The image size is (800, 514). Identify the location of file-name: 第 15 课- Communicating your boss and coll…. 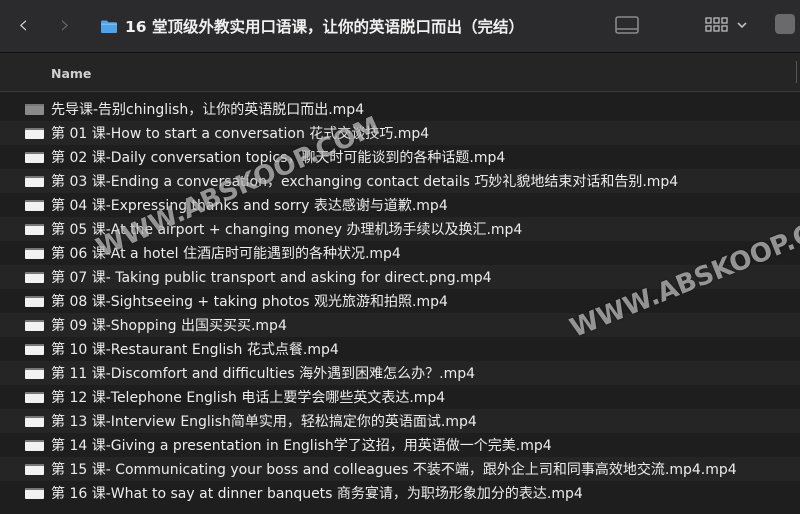
(394, 470).